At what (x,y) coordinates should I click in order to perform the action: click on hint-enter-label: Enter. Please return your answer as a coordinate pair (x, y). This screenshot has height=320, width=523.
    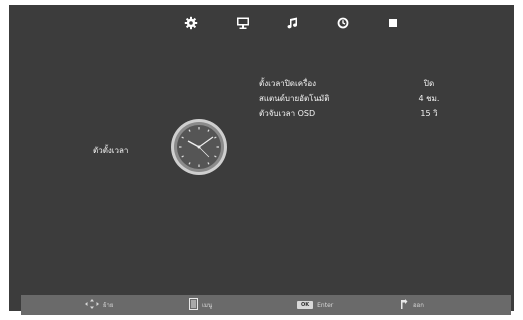
    Looking at the image, I should click on (325, 305).